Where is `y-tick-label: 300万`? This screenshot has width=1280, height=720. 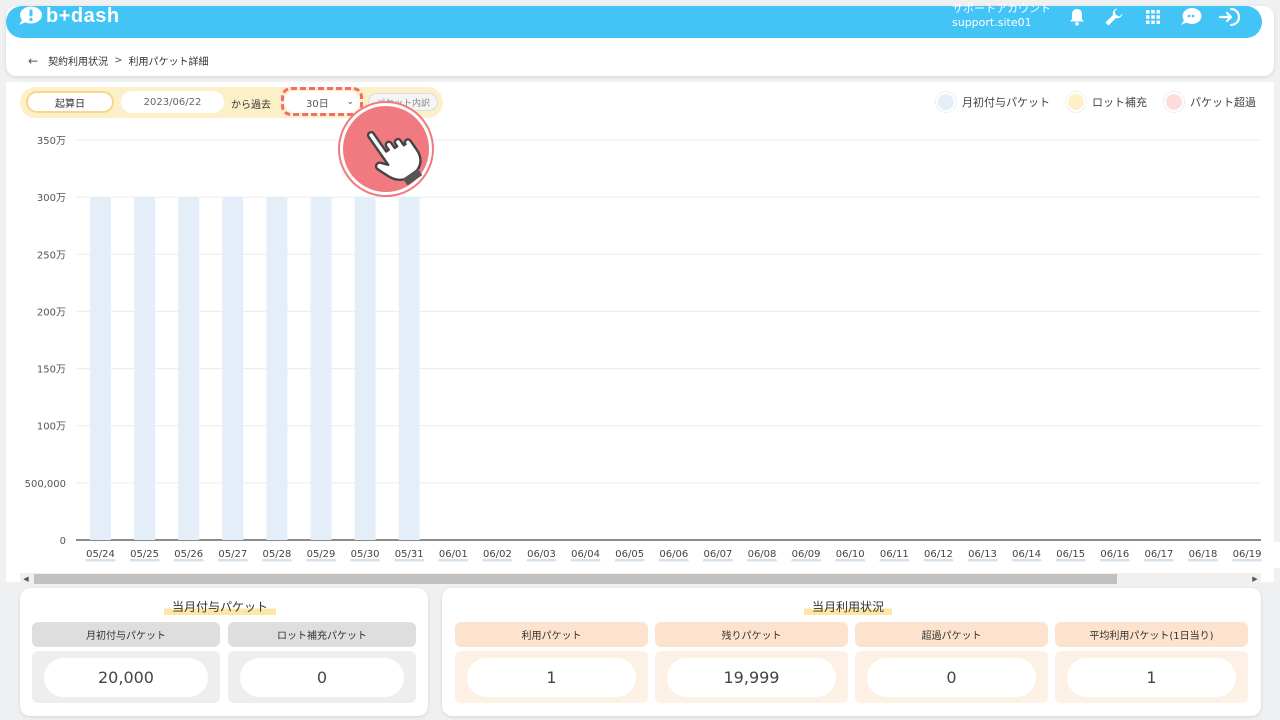
y-tick-label: 300万 is located at coordinates (51, 198).